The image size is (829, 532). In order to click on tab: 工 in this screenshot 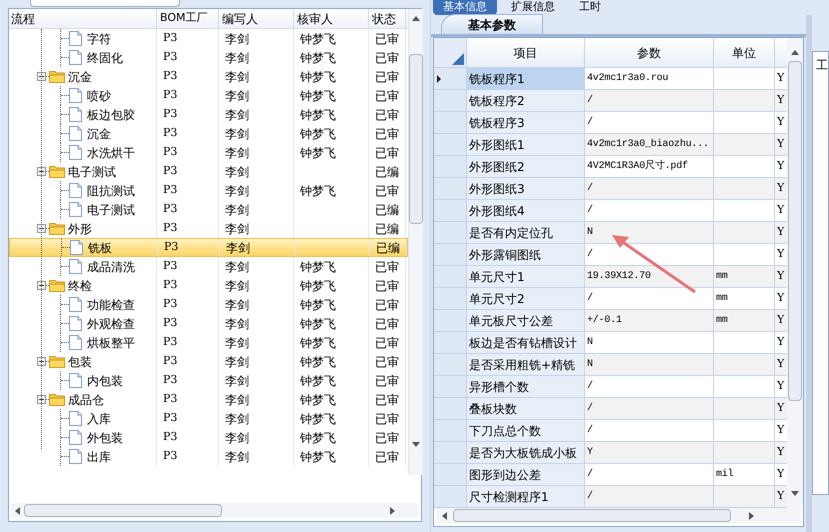, I will do `click(822, 65)`.